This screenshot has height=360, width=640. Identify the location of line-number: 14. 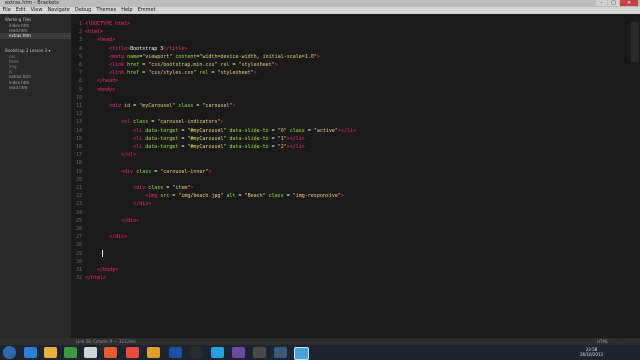
(78, 130).